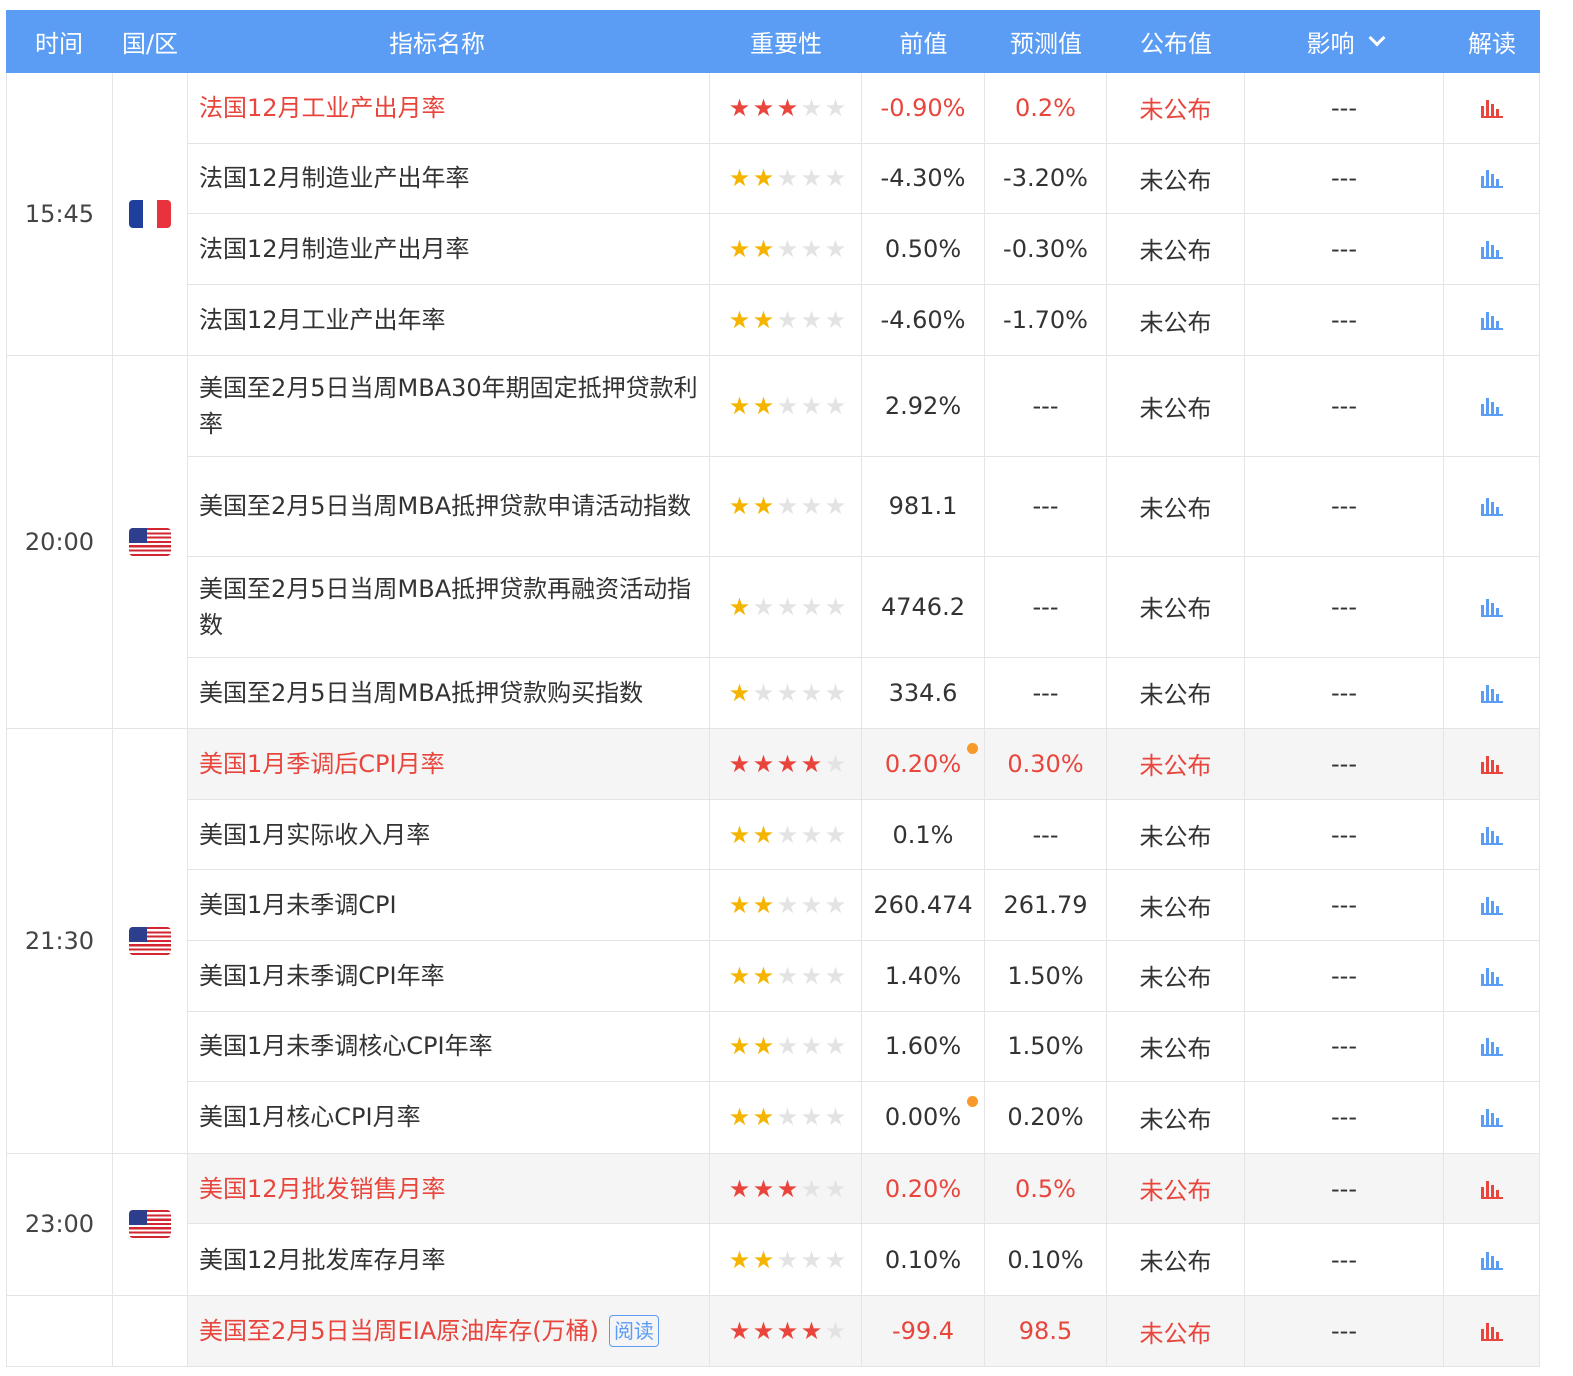  What do you see at coordinates (864, 976) in the screenshot?
I see `table-row: 美国1月未季调CPI年率 ★ ★ ★ ★ ★ 1.40% 1.50% 未公布 ---` at bounding box center [864, 976].